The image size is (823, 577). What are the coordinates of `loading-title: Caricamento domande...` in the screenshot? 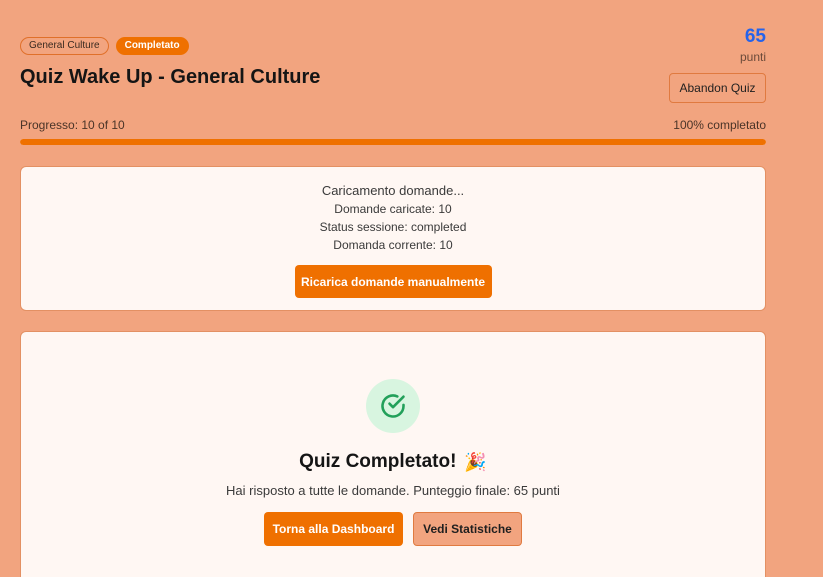 It's located at (393, 190).